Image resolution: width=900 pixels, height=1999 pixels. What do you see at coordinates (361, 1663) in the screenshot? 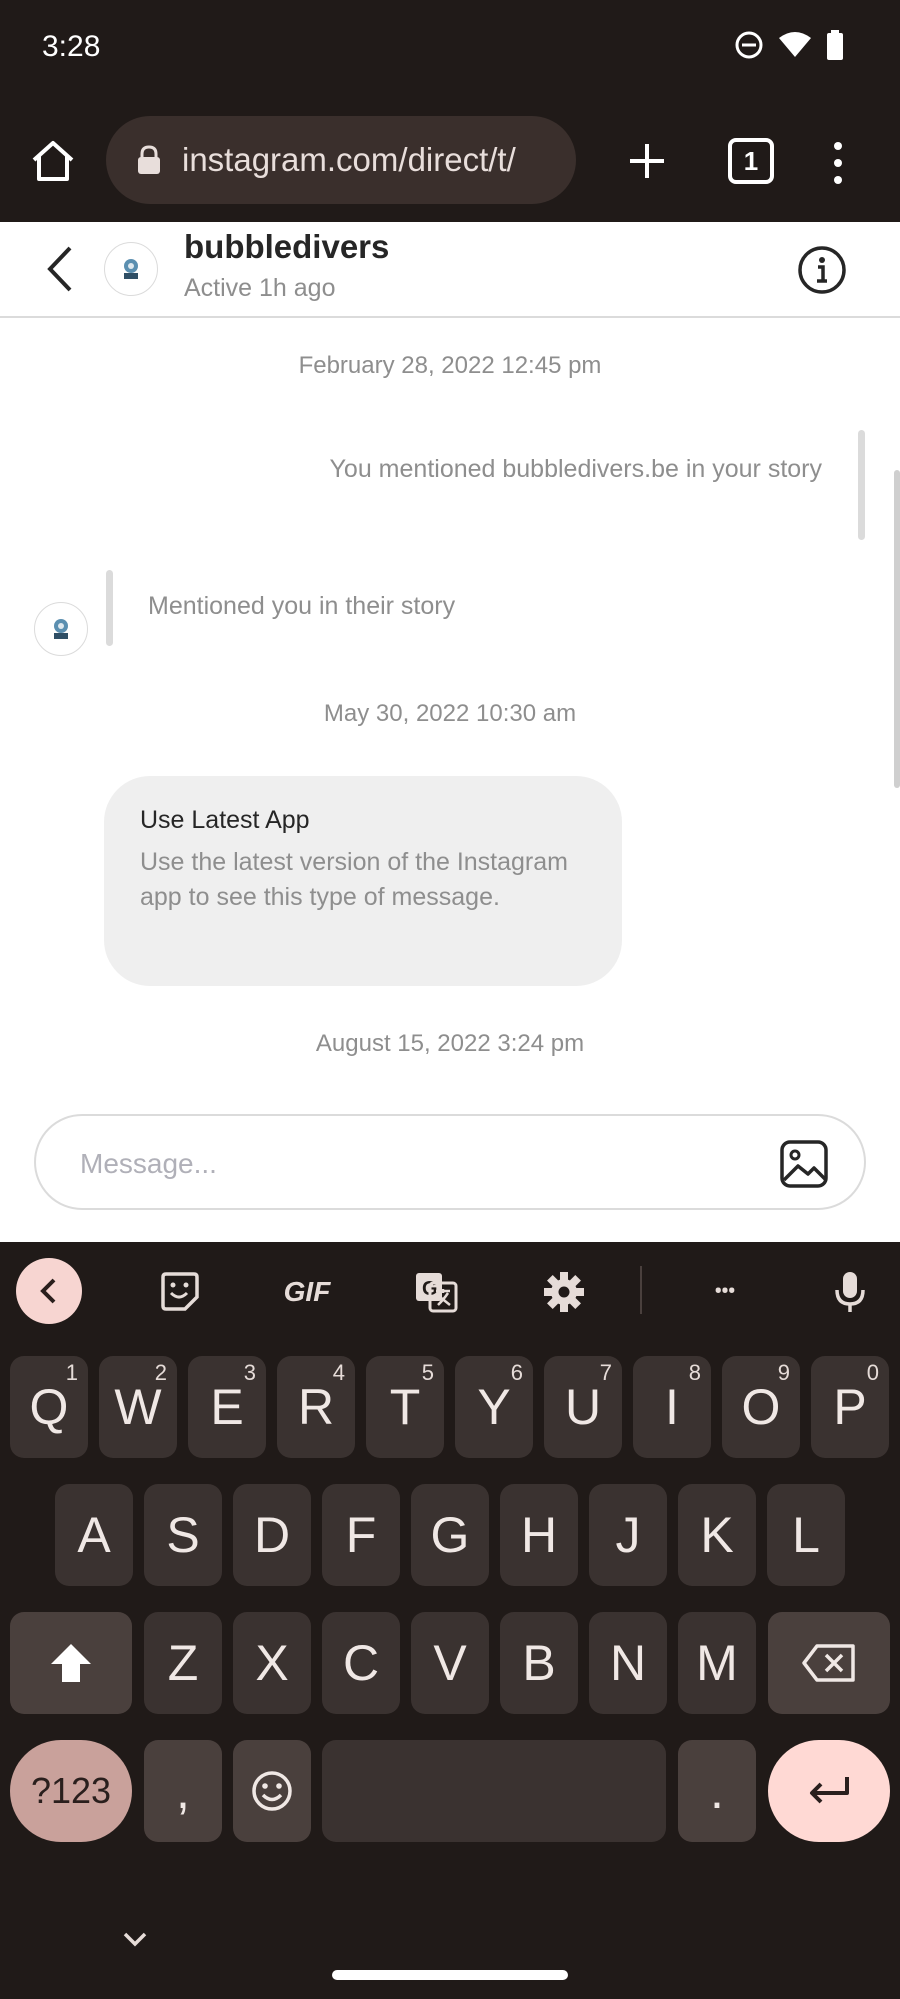
I see `key-c: C` at bounding box center [361, 1663].